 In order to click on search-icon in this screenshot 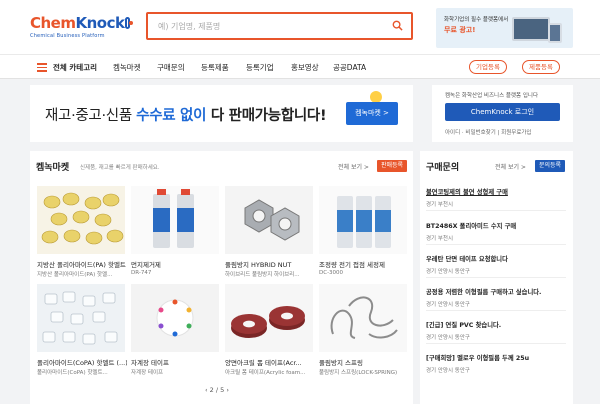, I will do `click(397, 25)`.